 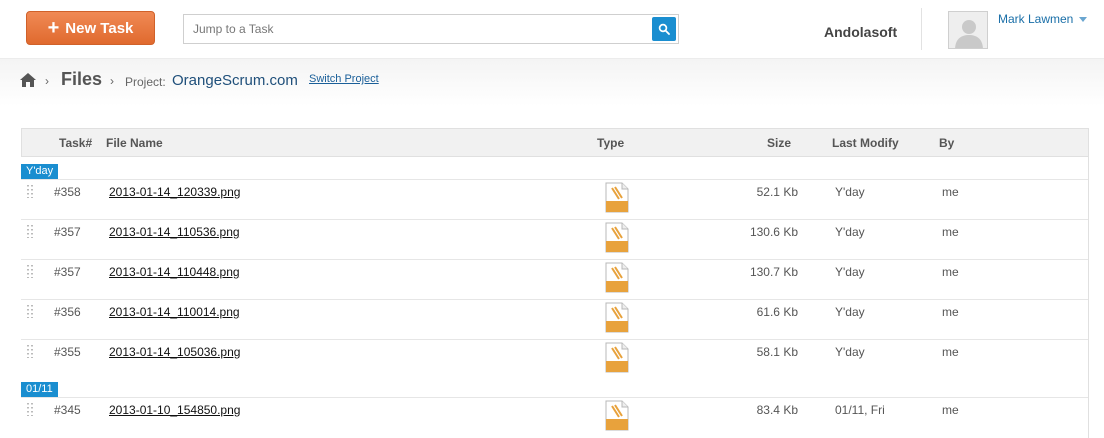 What do you see at coordinates (134, 143) in the screenshot?
I see `column-header-file-name: File Name` at bounding box center [134, 143].